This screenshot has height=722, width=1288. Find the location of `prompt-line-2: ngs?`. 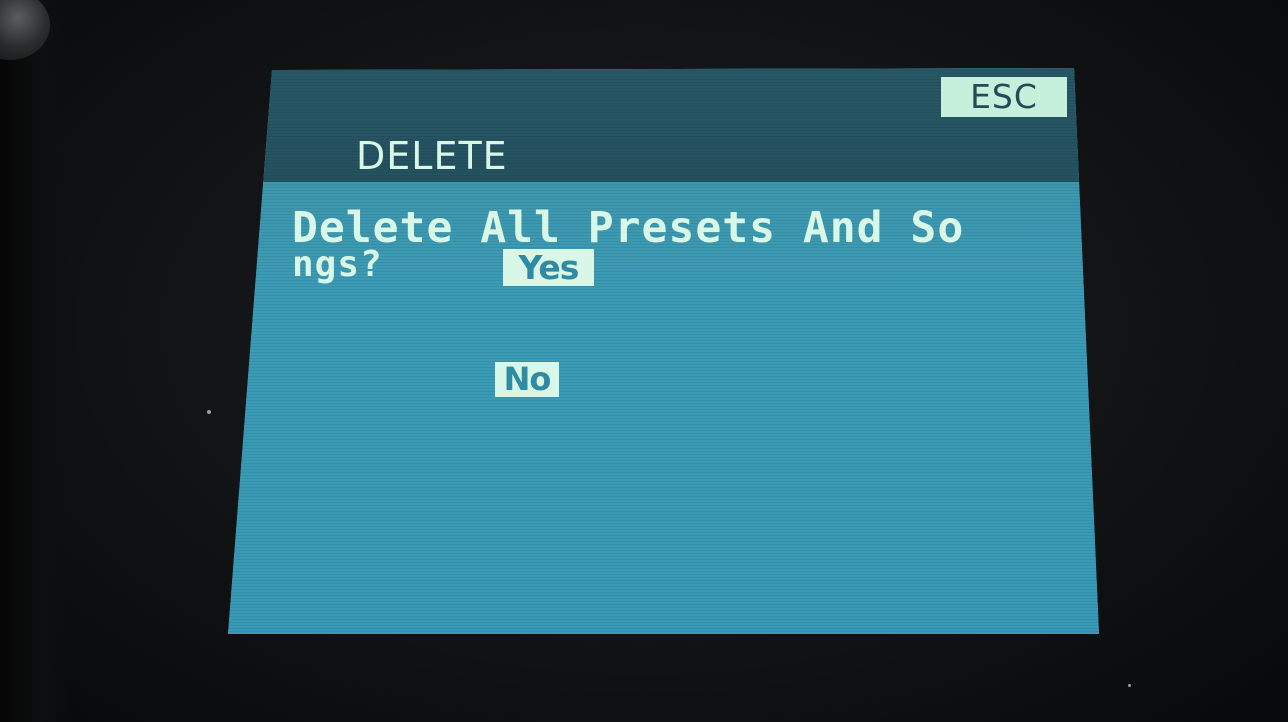

prompt-line-2: ngs? is located at coordinates (337, 264).